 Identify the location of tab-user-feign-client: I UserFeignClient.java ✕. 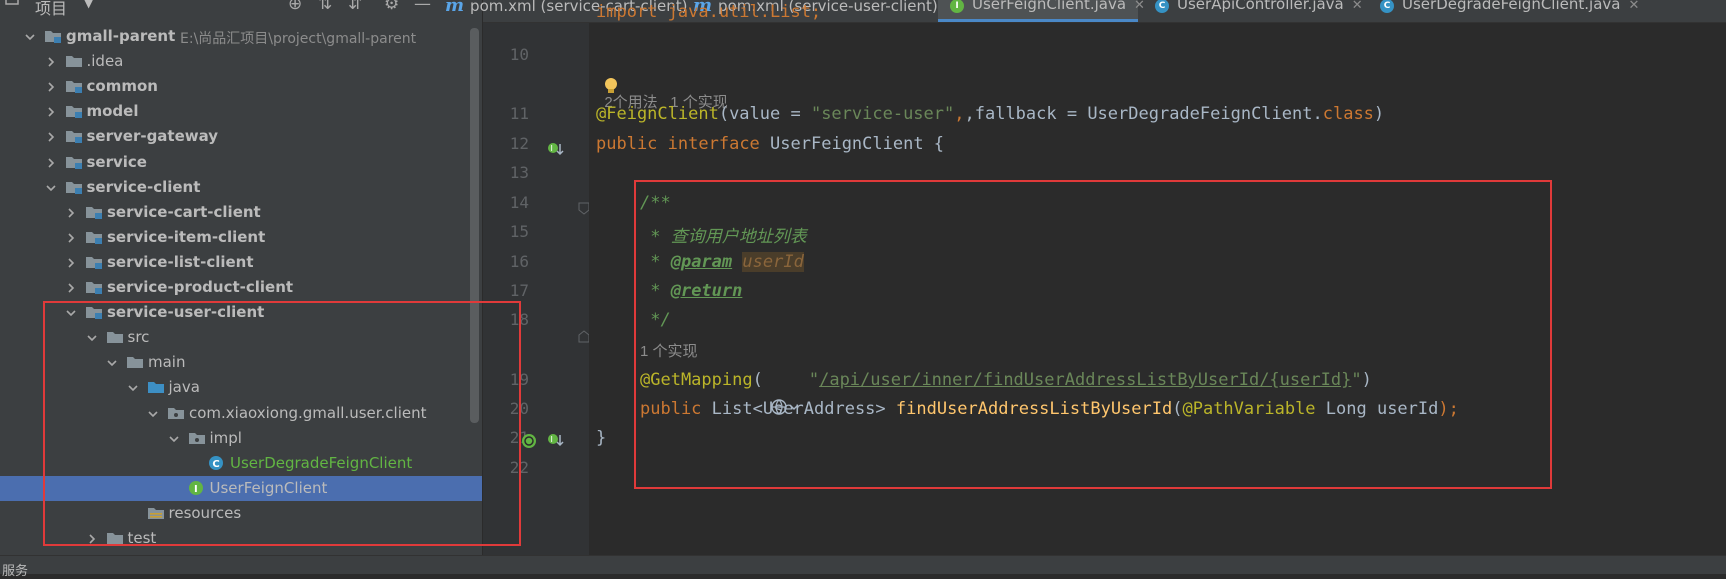
(1041, 11).